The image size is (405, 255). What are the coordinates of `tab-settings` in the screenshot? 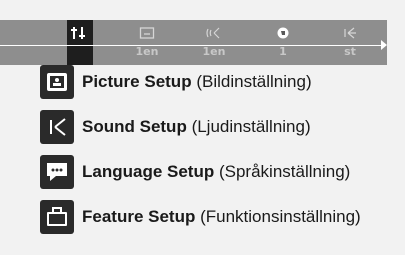 It's located at (80, 33).